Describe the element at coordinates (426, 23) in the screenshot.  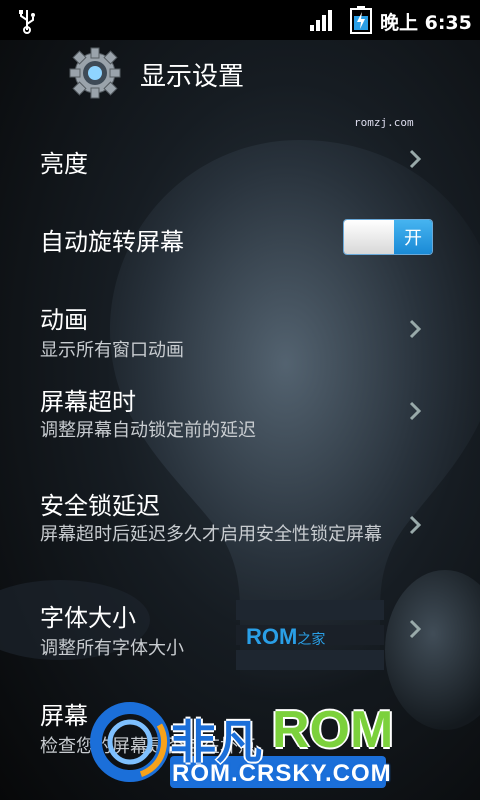
I see `clock: 晚上 6:35` at that location.